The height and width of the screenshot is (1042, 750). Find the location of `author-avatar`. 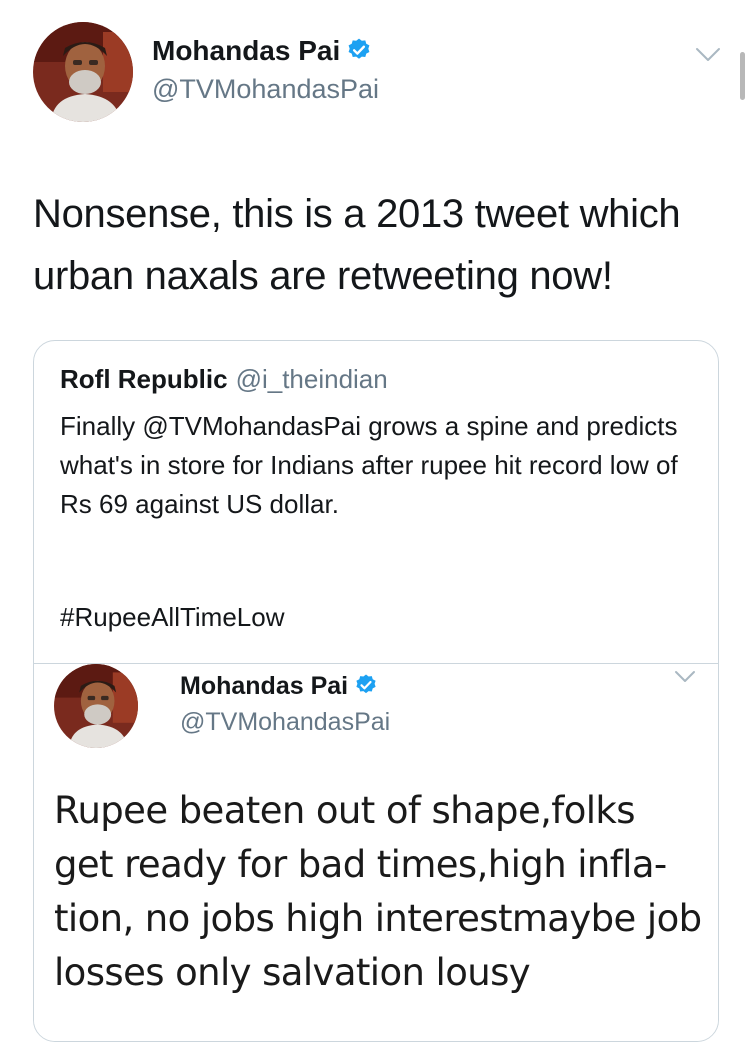

author-avatar is located at coordinates (83, 72).